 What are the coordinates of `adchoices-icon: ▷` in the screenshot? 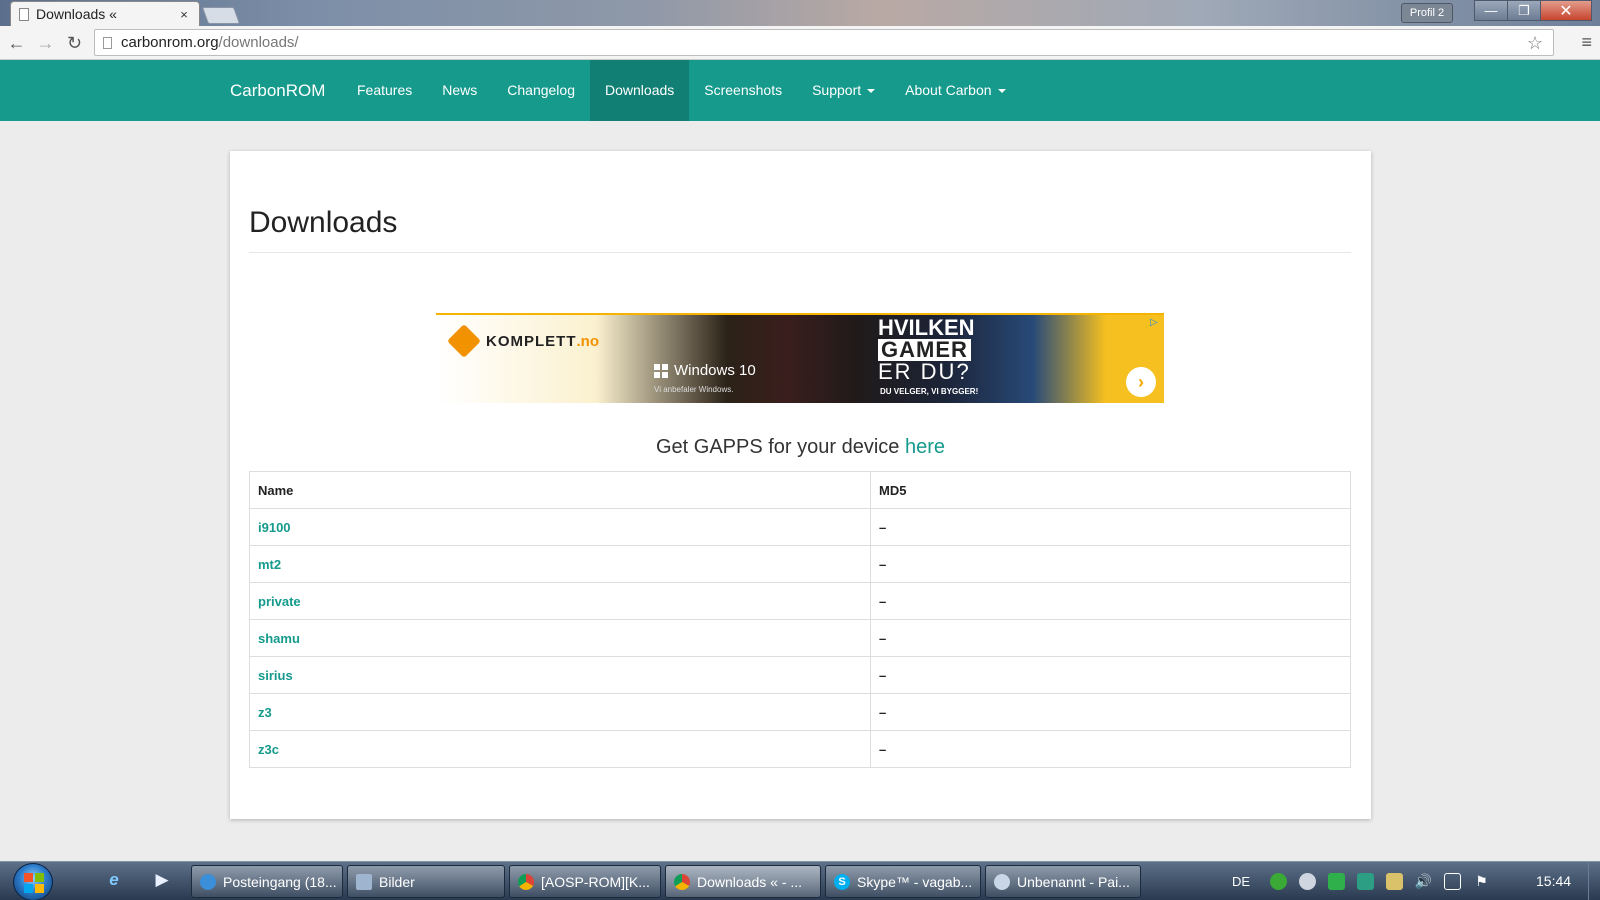 It's located at (1156, 323).